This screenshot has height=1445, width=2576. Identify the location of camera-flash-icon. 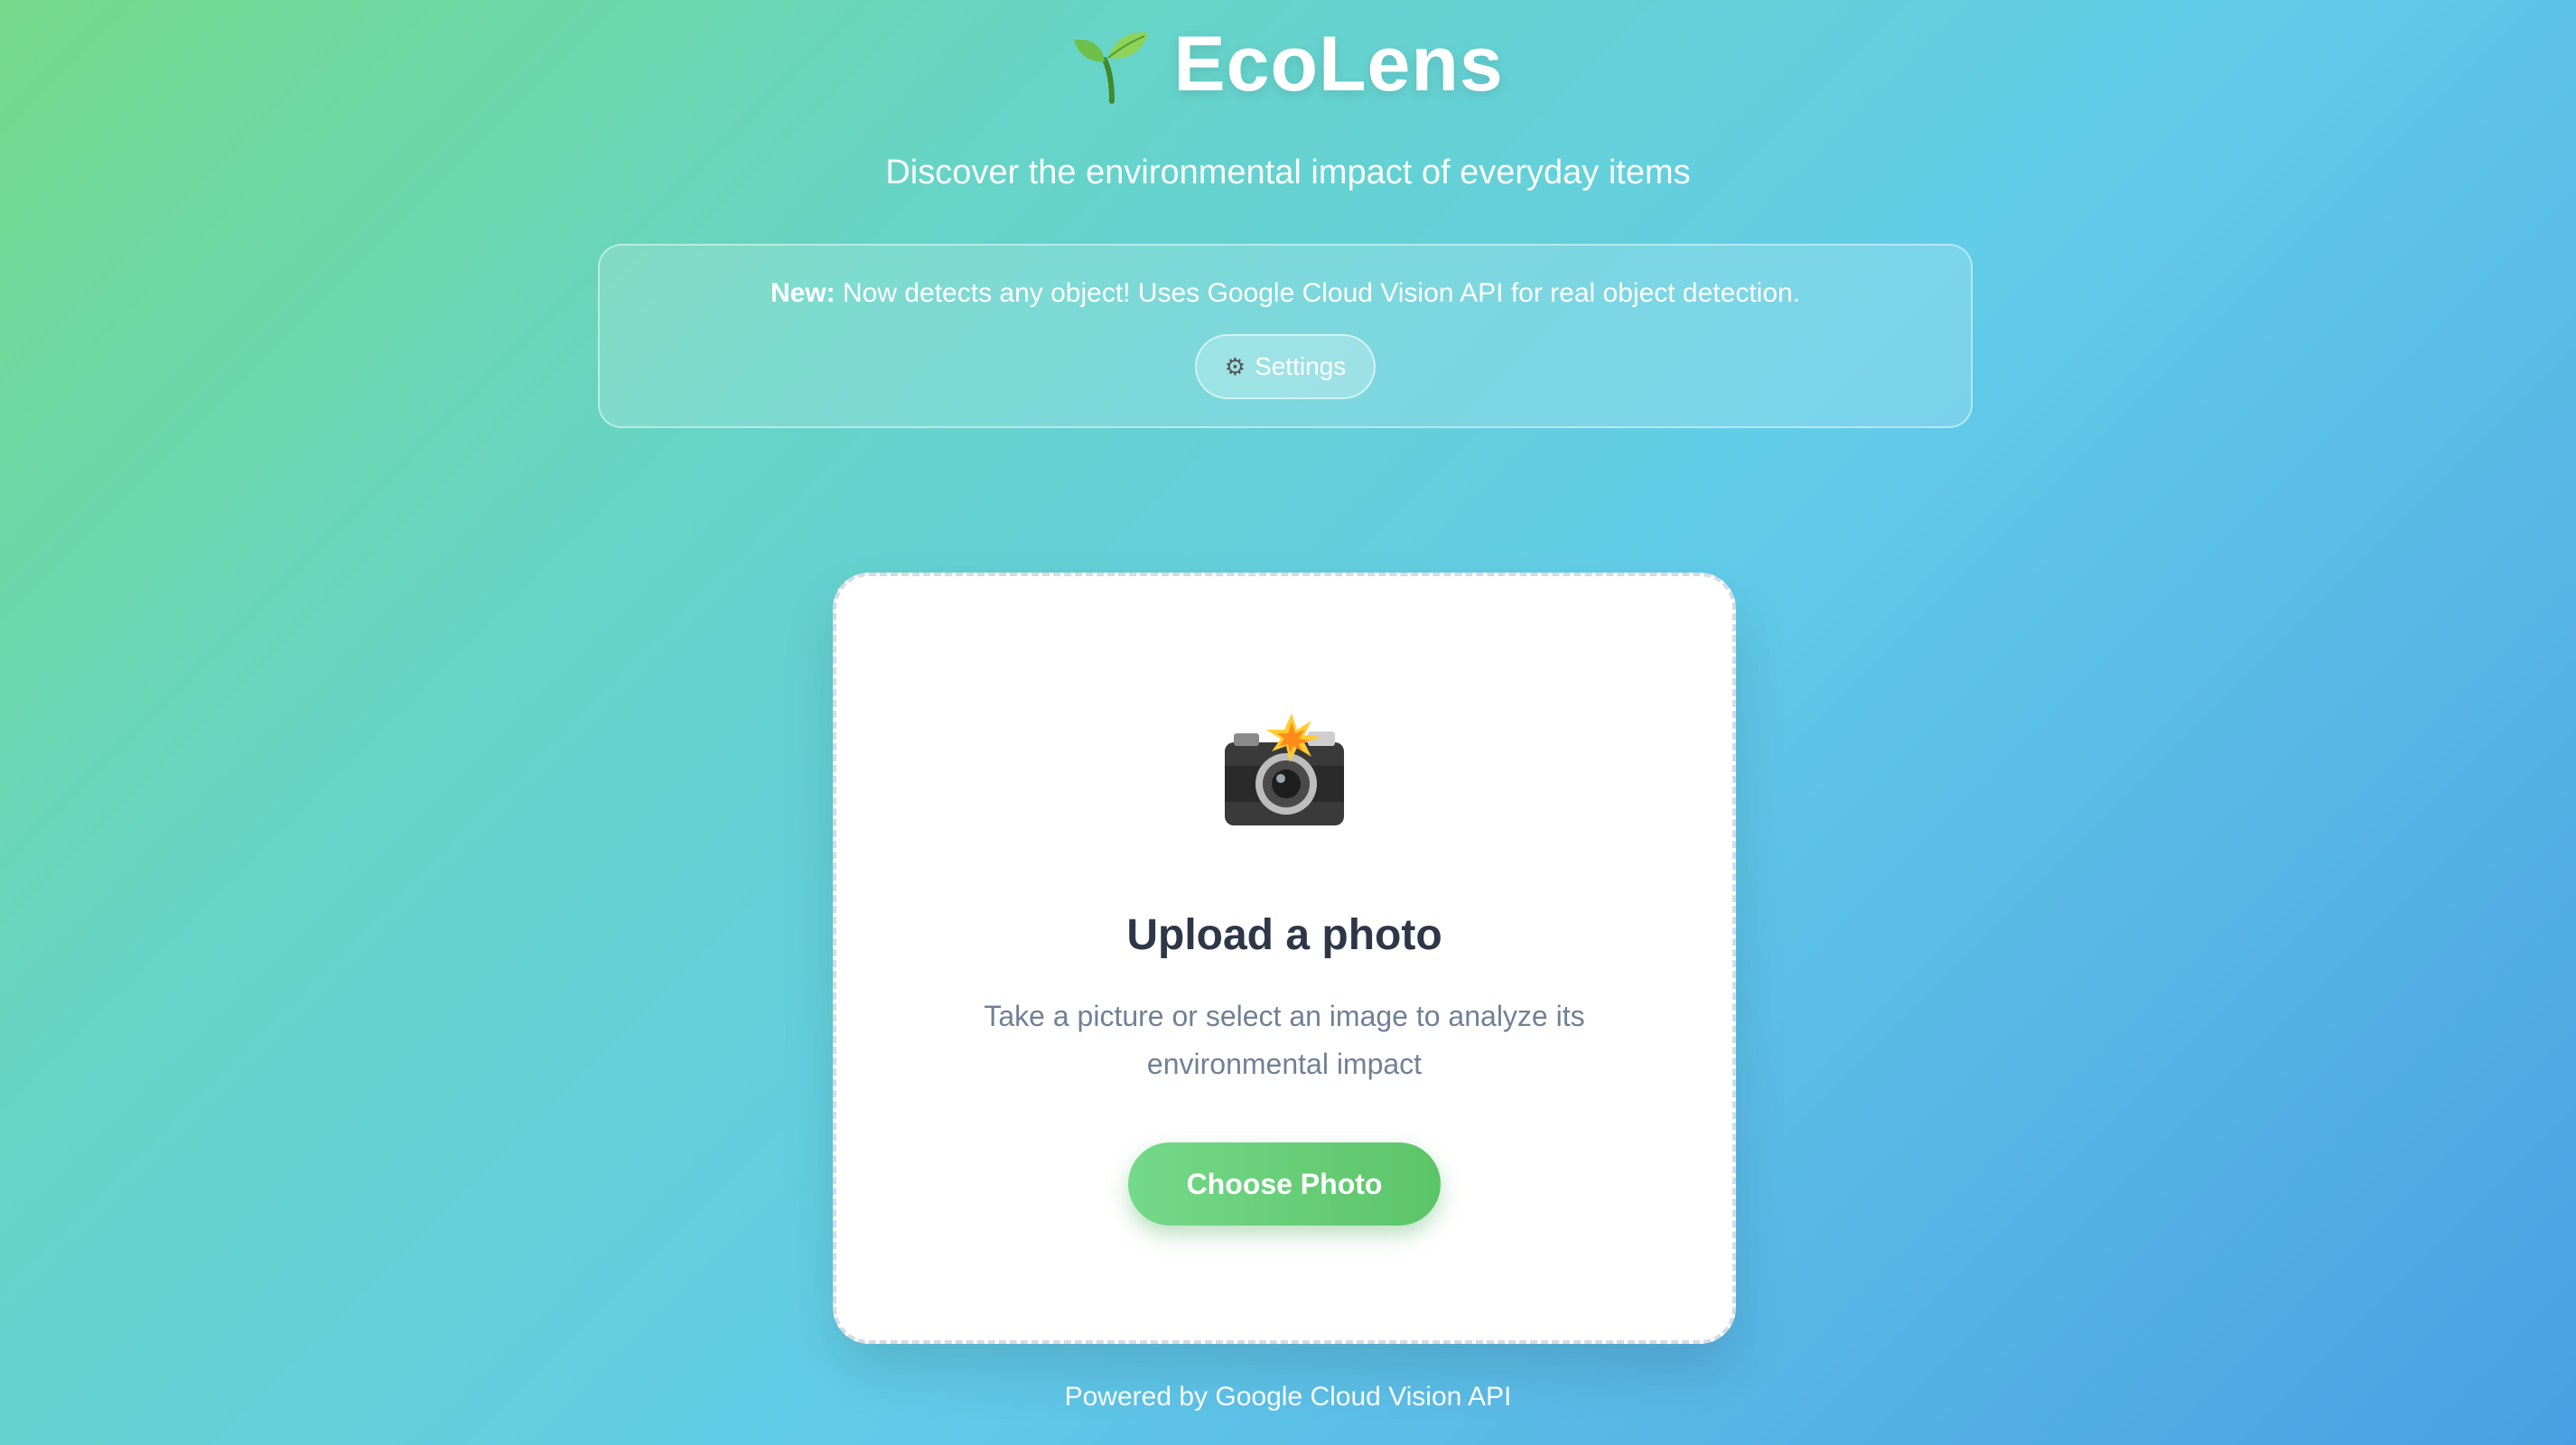
(1284, 769).